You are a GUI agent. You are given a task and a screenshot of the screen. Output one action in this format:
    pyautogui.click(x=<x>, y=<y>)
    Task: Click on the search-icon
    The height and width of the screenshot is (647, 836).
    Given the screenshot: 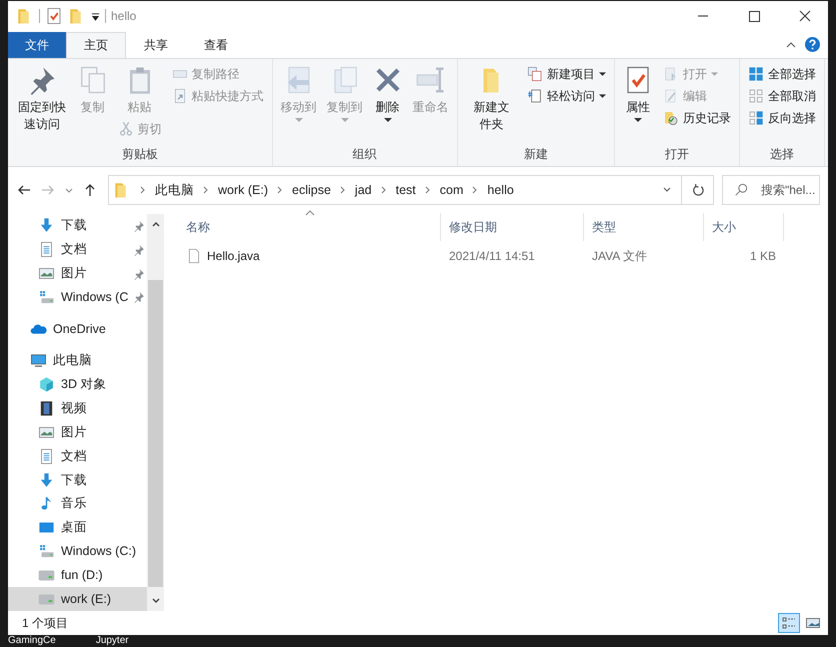 What is the action you would take?
    pyautogui.click(x=741, y=190)
    